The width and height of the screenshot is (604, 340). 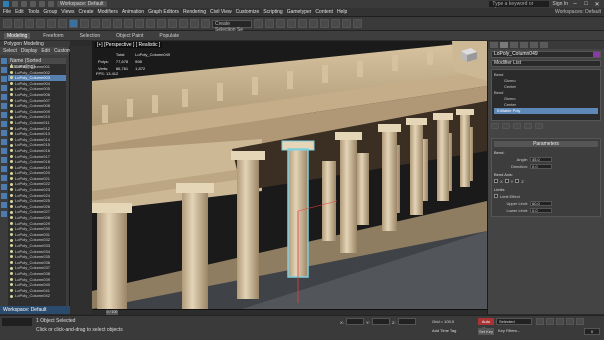 What do you see at coordinates (34, 12) in the screenshot?
I see `menu-tools: Tools` at bounding box center [34, 12].